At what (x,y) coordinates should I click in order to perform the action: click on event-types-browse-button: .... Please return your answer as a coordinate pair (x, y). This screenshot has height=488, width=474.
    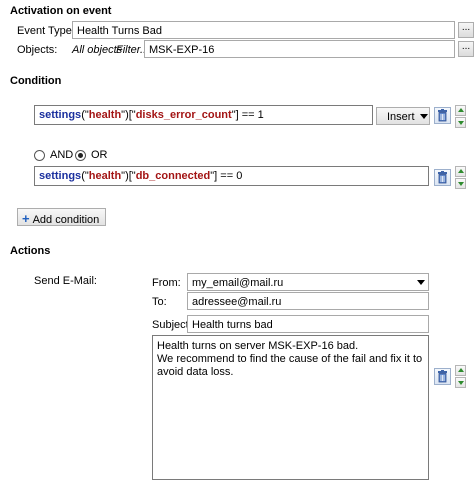
    Looking at the image, I should click on (466, 30).